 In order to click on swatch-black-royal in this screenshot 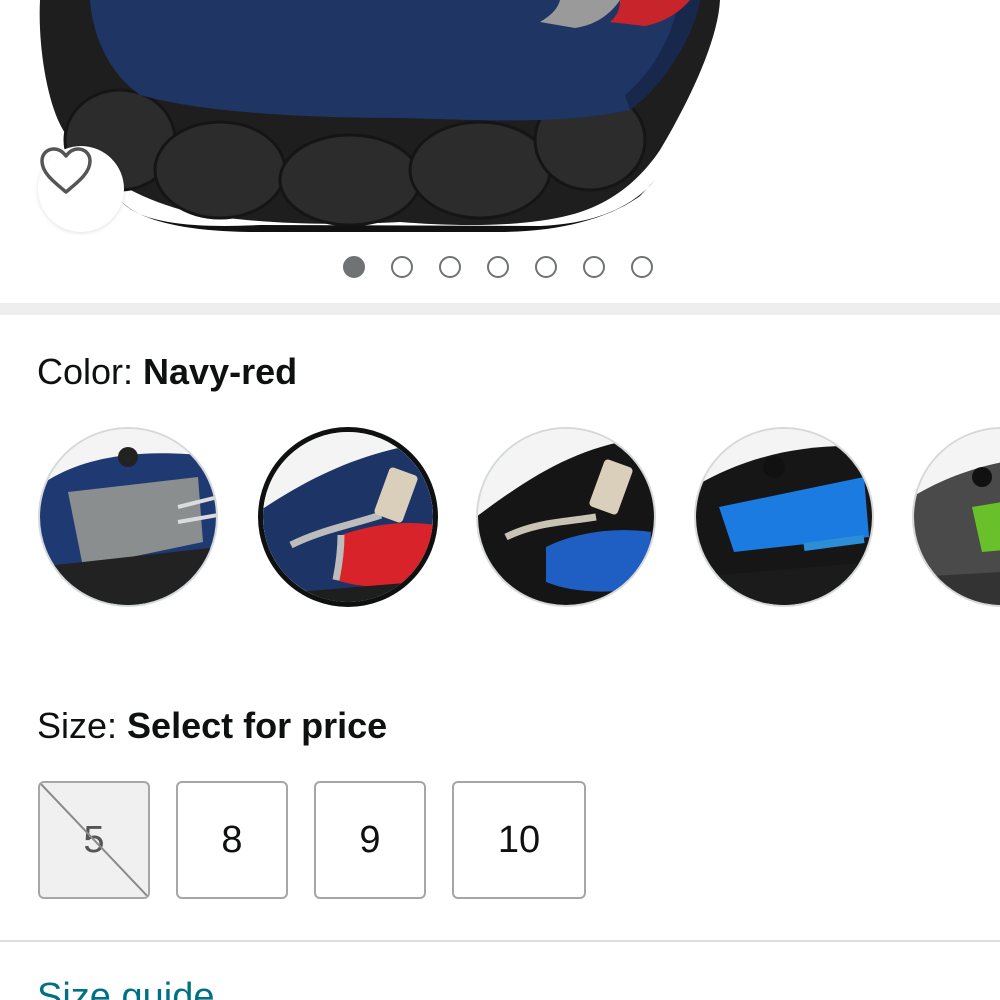, I will do `click(784, 517)`.